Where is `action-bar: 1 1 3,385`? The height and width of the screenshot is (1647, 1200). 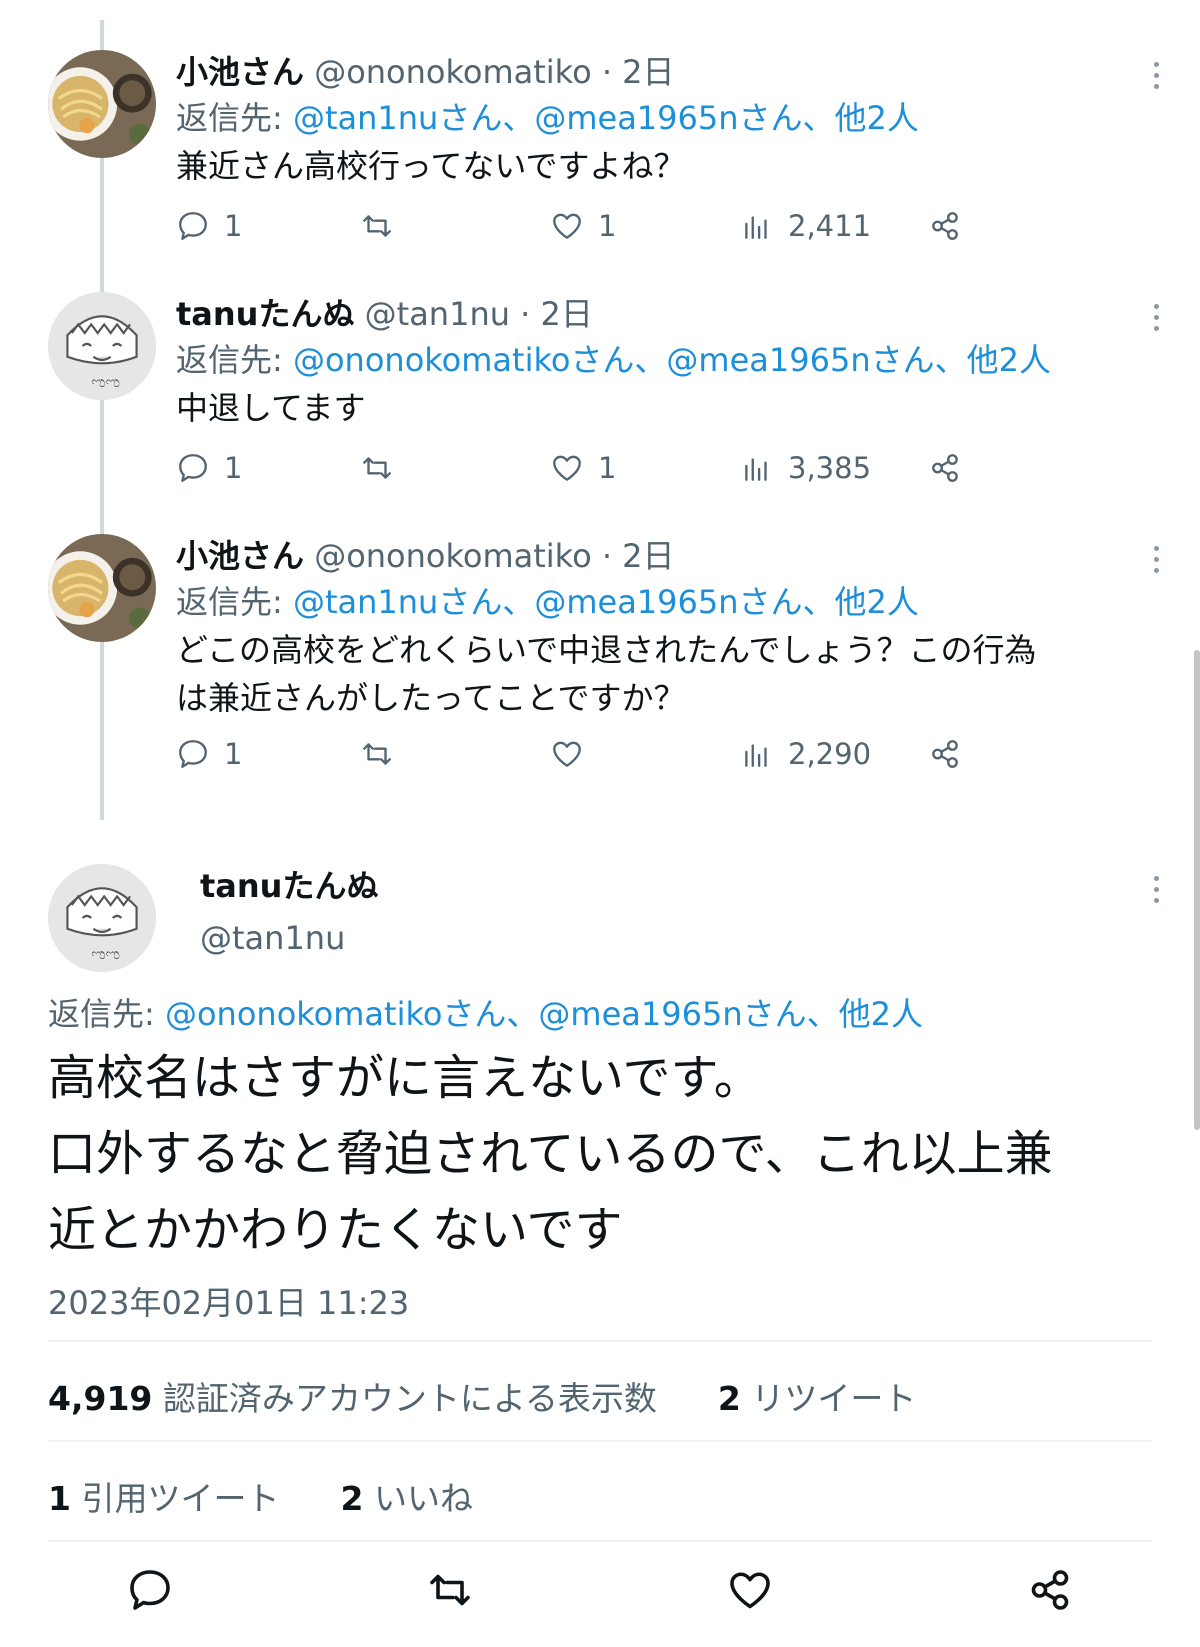 action-bar: 1 1 3,385 is located at coordinates (606, 468).